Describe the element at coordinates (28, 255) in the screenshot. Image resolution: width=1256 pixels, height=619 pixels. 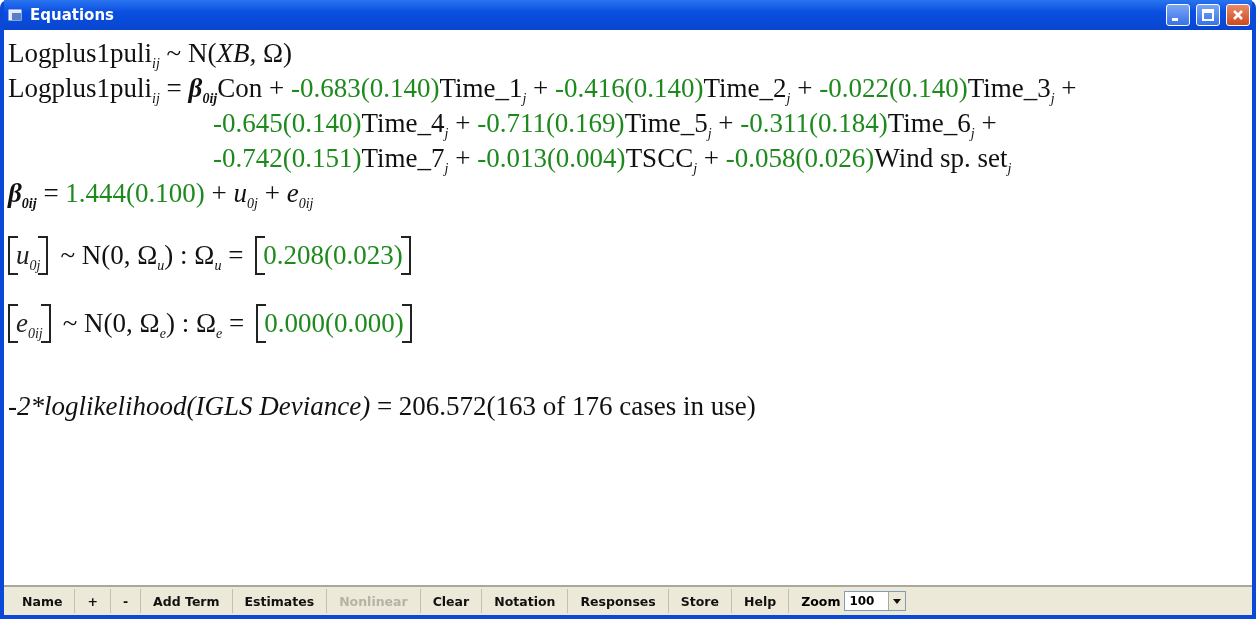
I see `random-effect-vector: u$_{0j}$` at that location.